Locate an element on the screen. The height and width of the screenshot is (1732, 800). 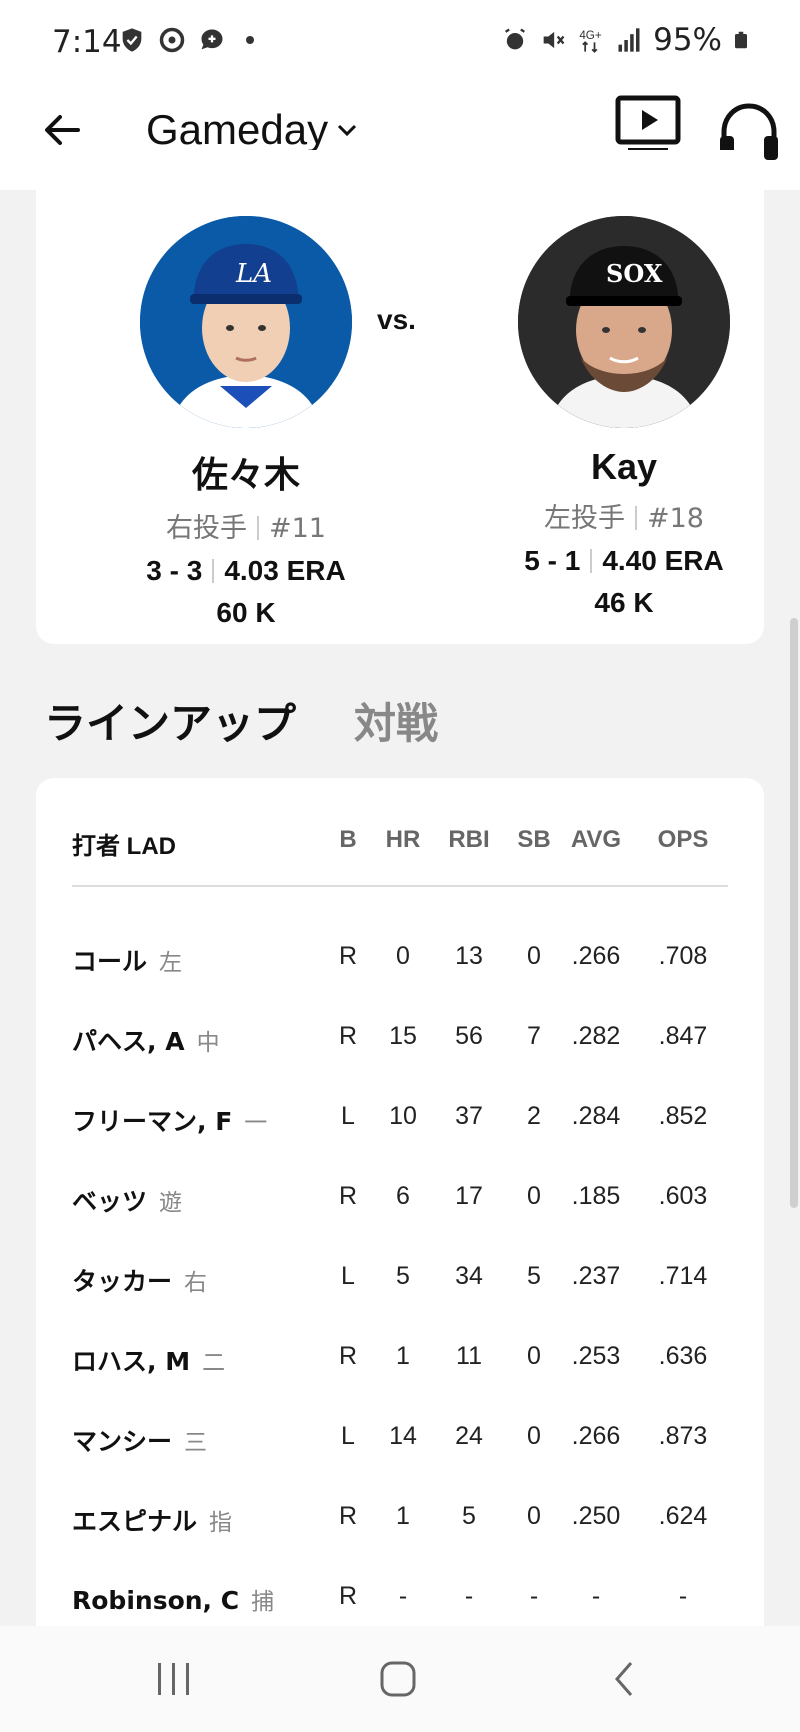
rbi-cell: 56 is located at coordinates (469, 1036).